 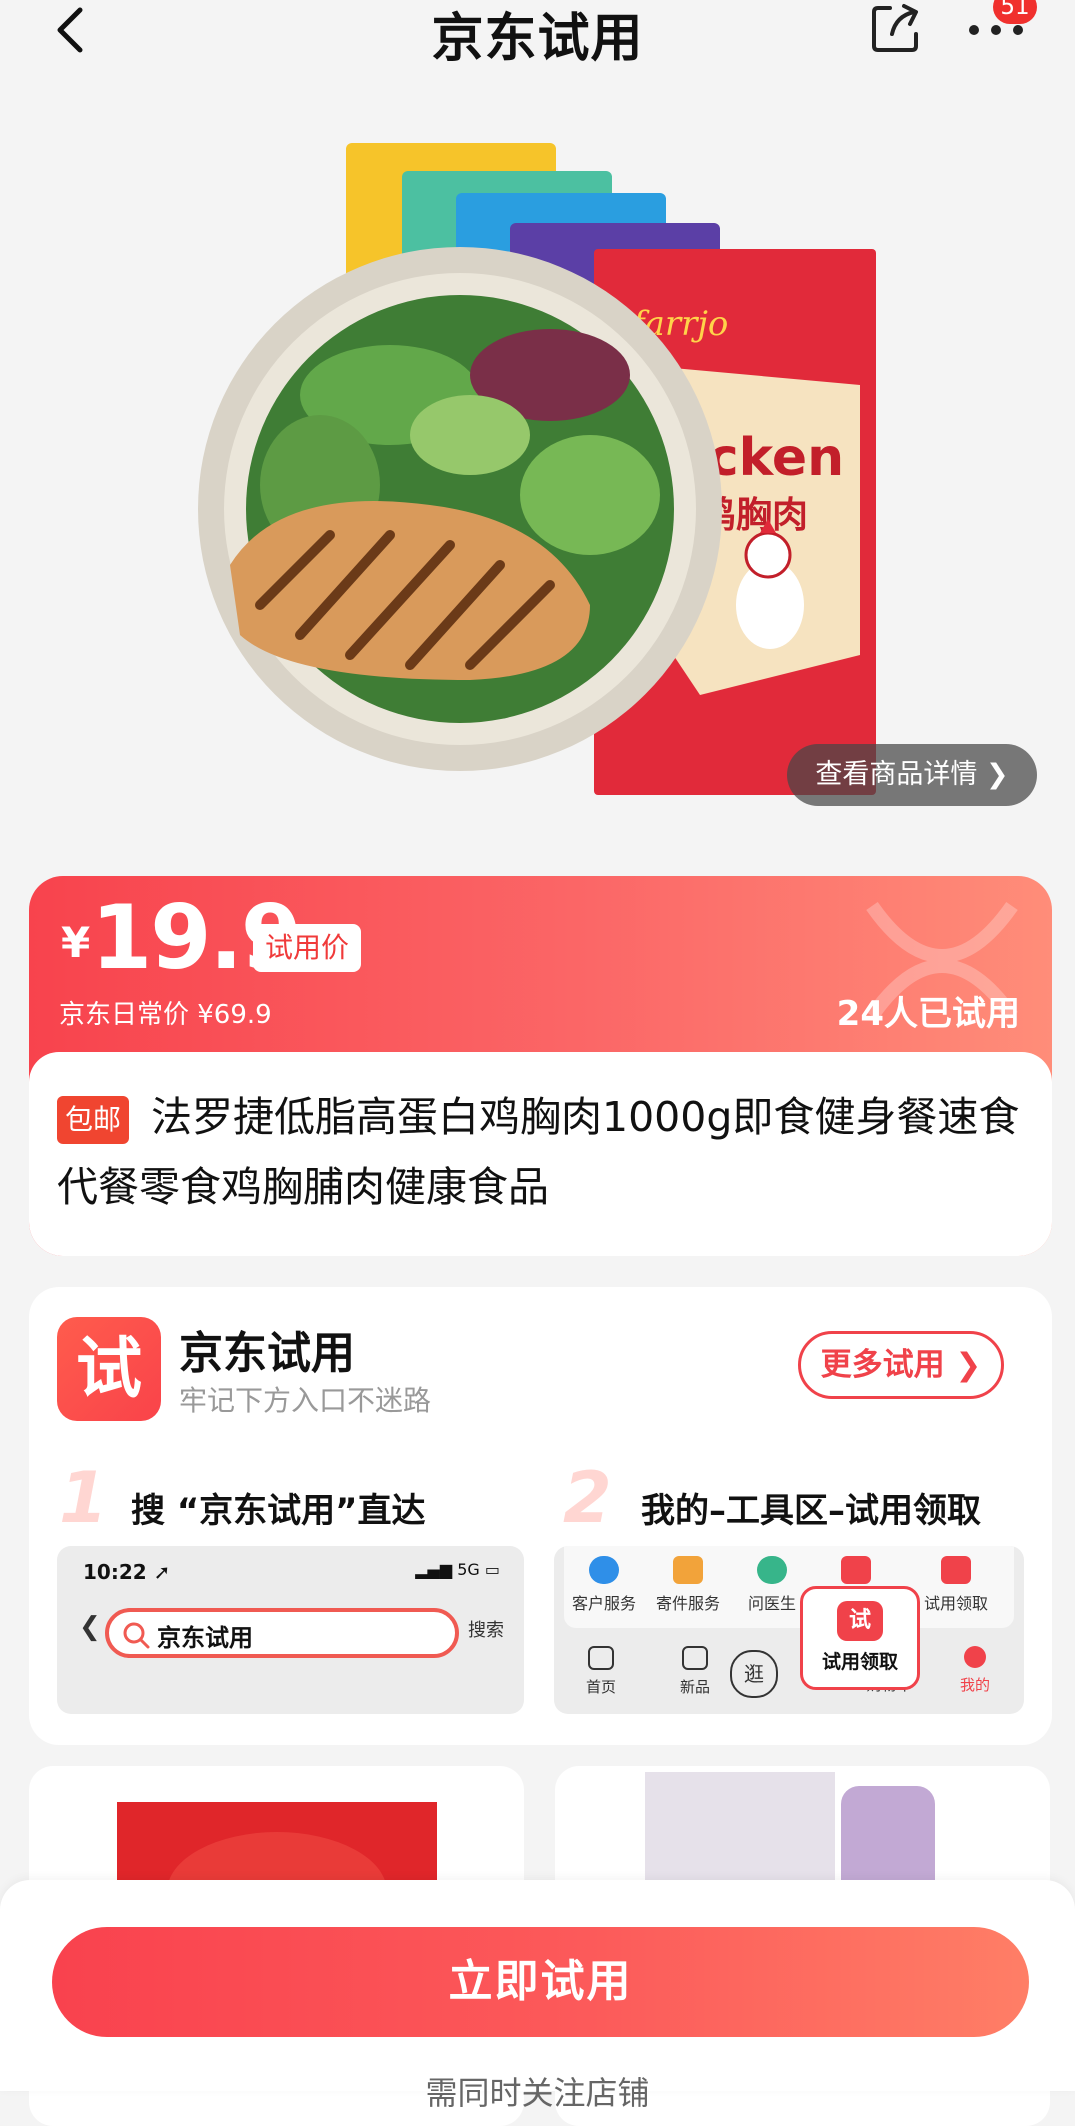 I want to click on trial-entry-callout: 试 试用领取, so click(x=860, y=1638).